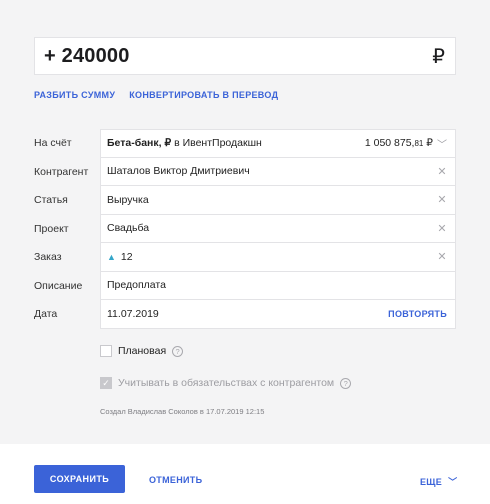 The width and height of the screenshot is (490, 504). I want to click on planned-checkbox, so click(106, 351).